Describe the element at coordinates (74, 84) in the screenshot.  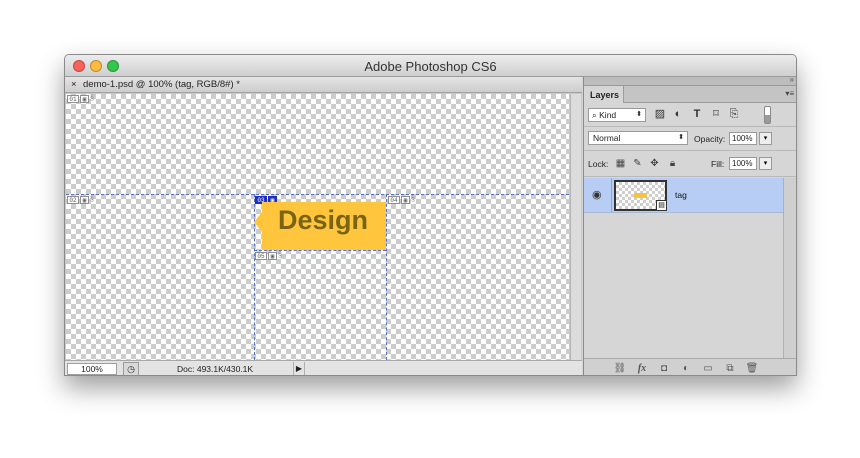
I see `close-tab-icon: ×` at that location.